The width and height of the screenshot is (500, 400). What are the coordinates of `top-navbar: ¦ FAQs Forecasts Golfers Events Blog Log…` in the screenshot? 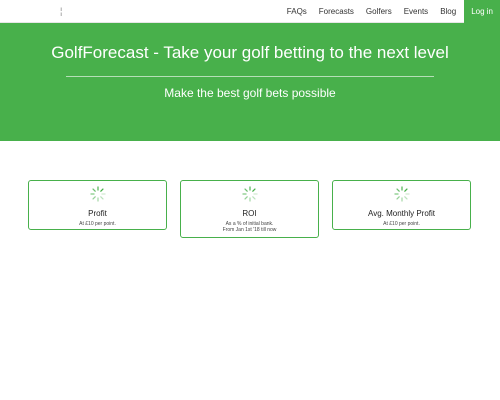 It's located at (250, 11).